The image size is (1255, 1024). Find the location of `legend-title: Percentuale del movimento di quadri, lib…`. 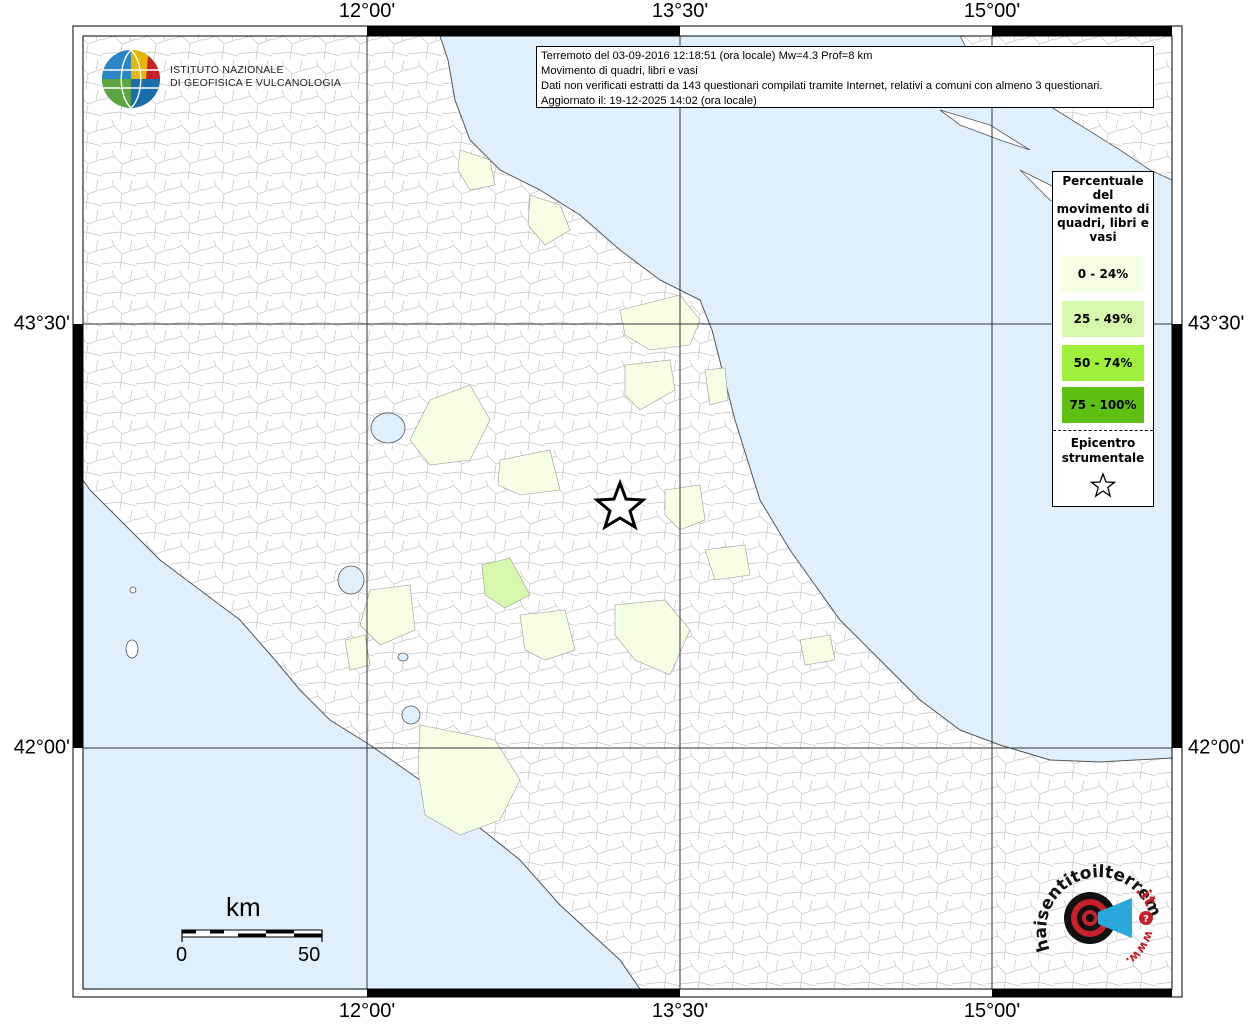

legend-title: Percentuale del movimento di quadri, lib… is located at coordinates (1103, 209).